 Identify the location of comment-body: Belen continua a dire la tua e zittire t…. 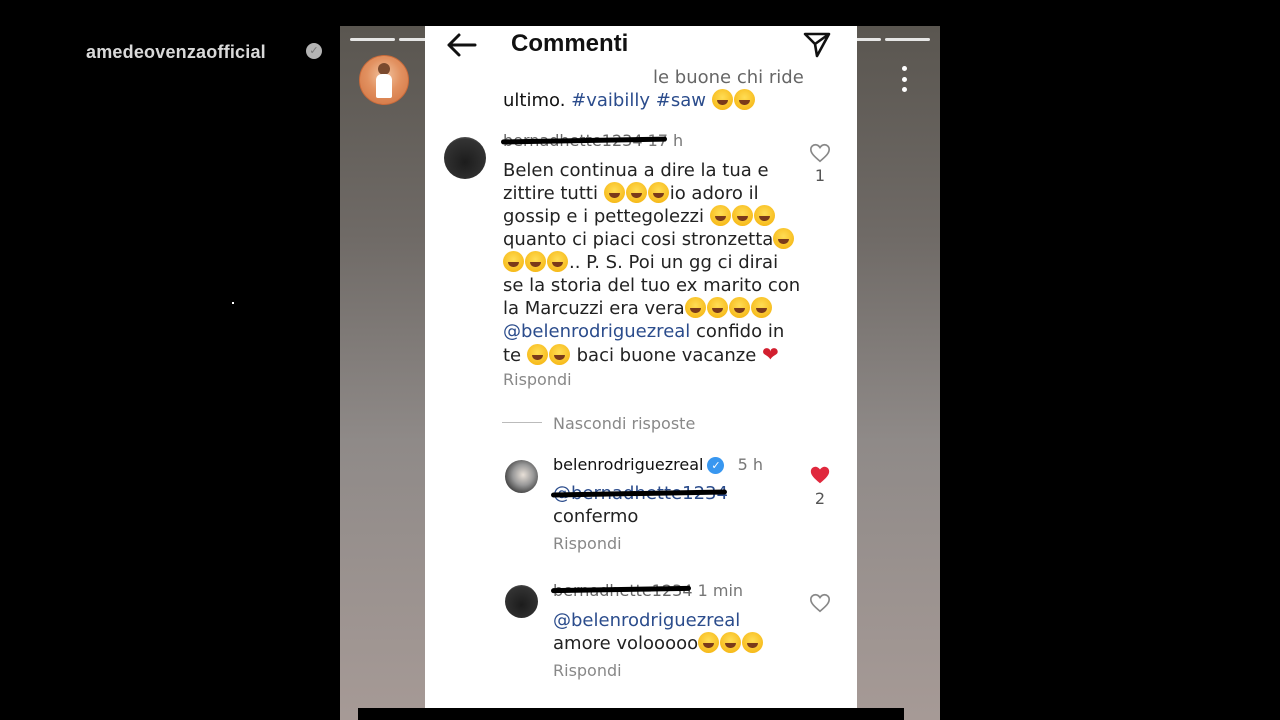
(652, 263).